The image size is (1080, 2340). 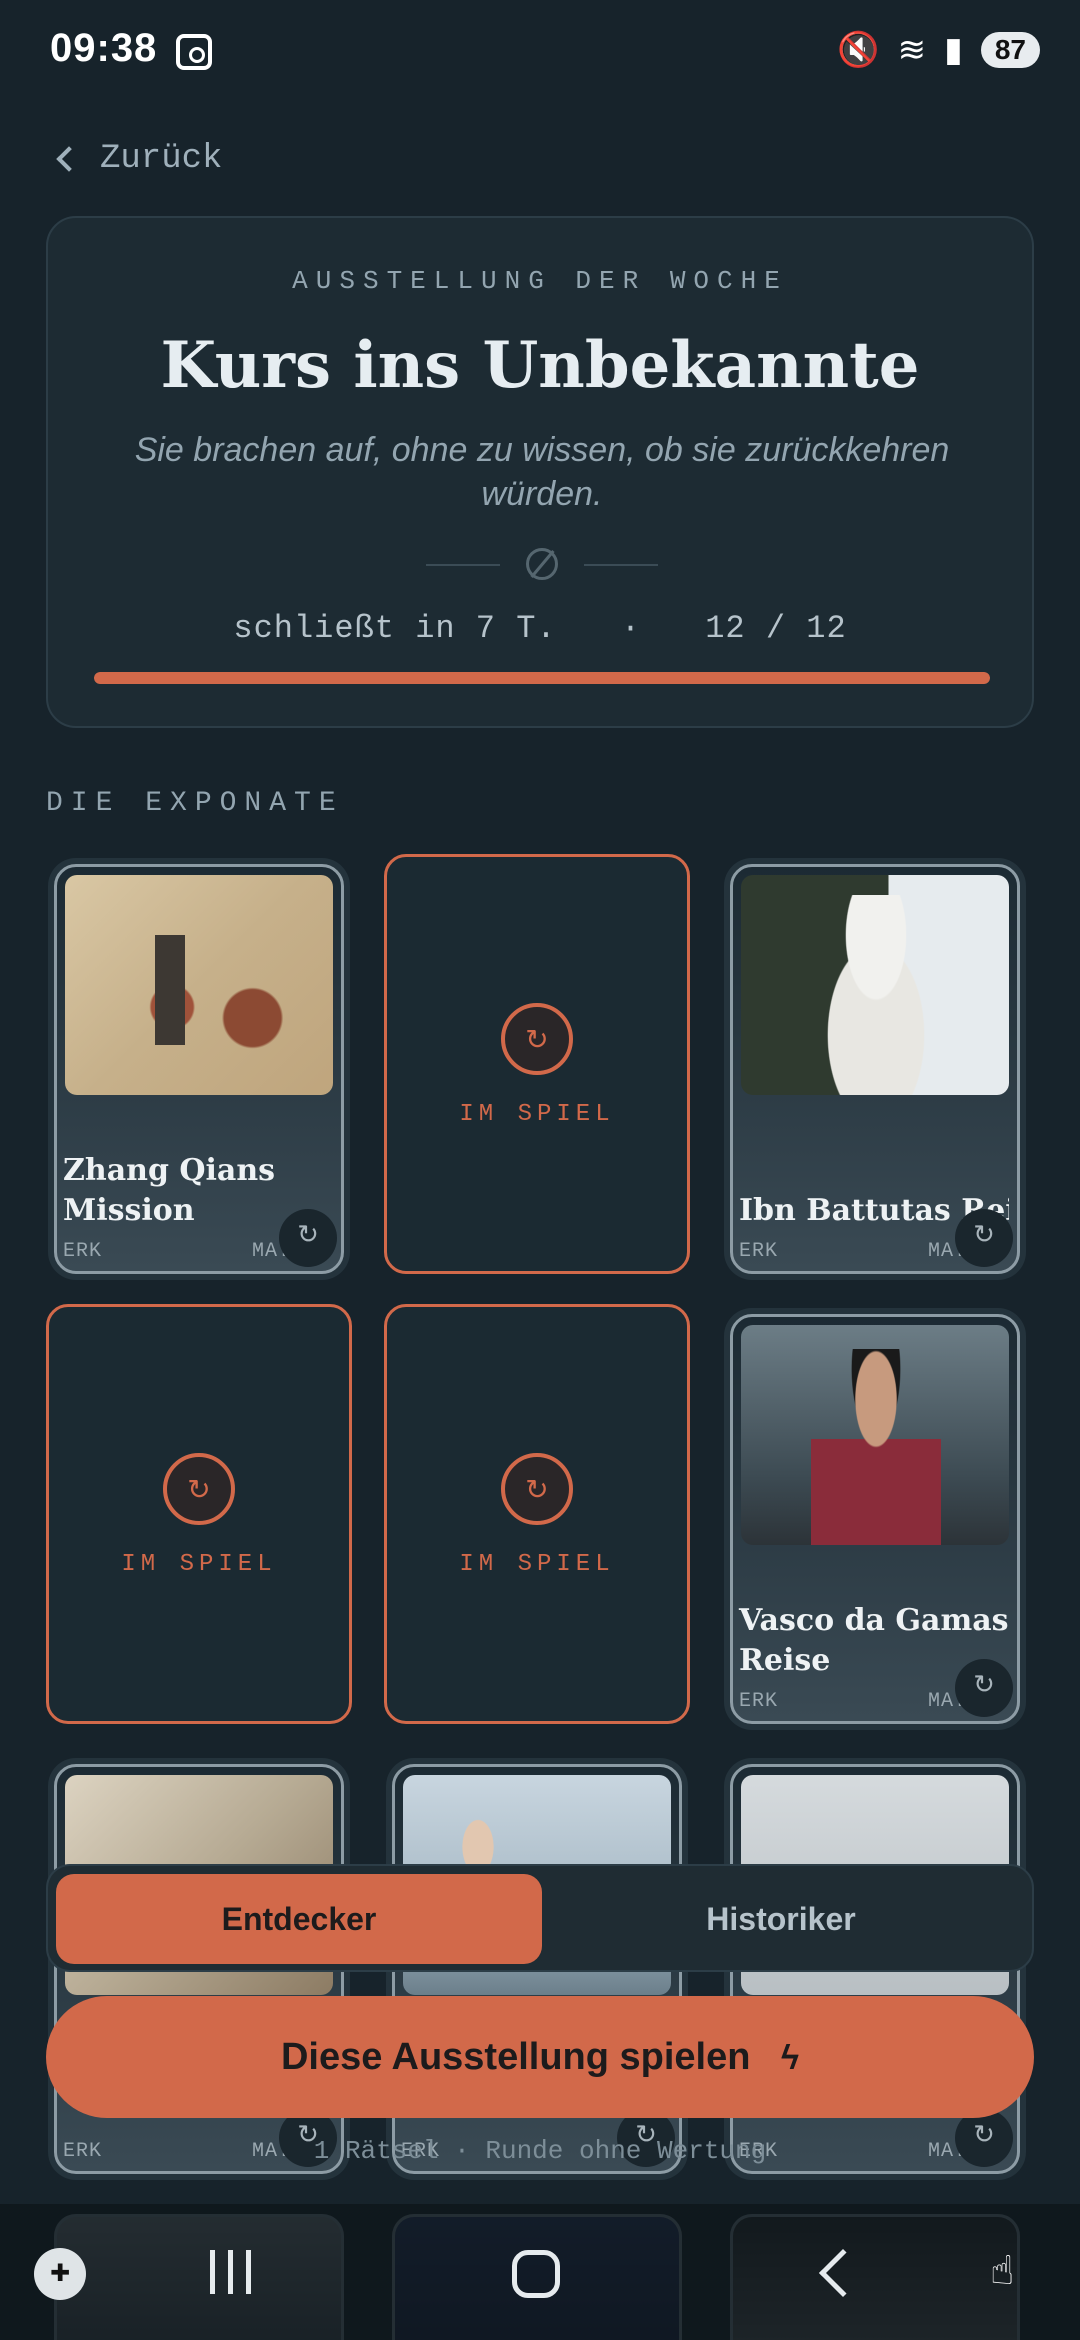 I want to click on lightning-icon: ϟ, so click(x=790, y=2058).